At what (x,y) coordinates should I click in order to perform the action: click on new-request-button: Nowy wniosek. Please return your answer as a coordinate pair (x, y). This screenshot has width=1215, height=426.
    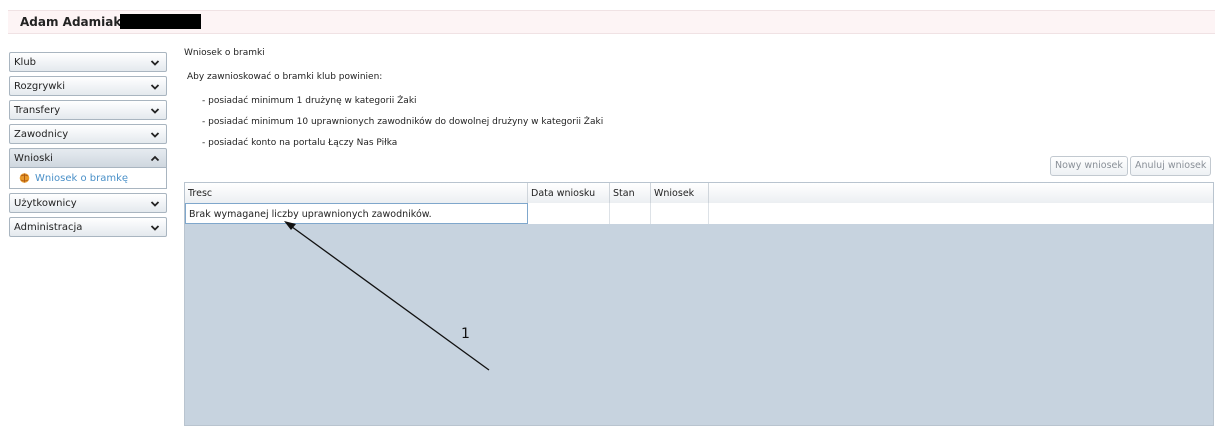
    Looking at the image, I should click on (1089, 166).